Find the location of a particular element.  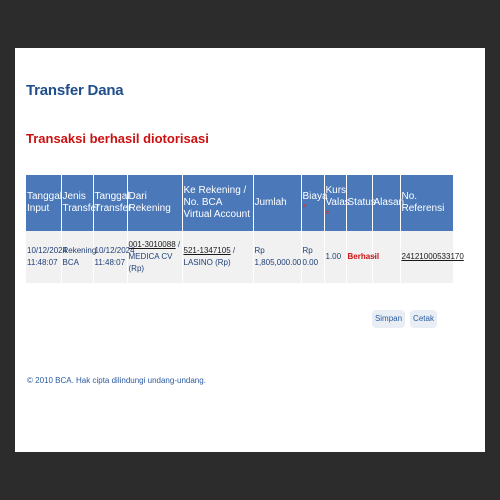

header-kurs-valas: Kurs Valas * is located at coordinates (337, 203).